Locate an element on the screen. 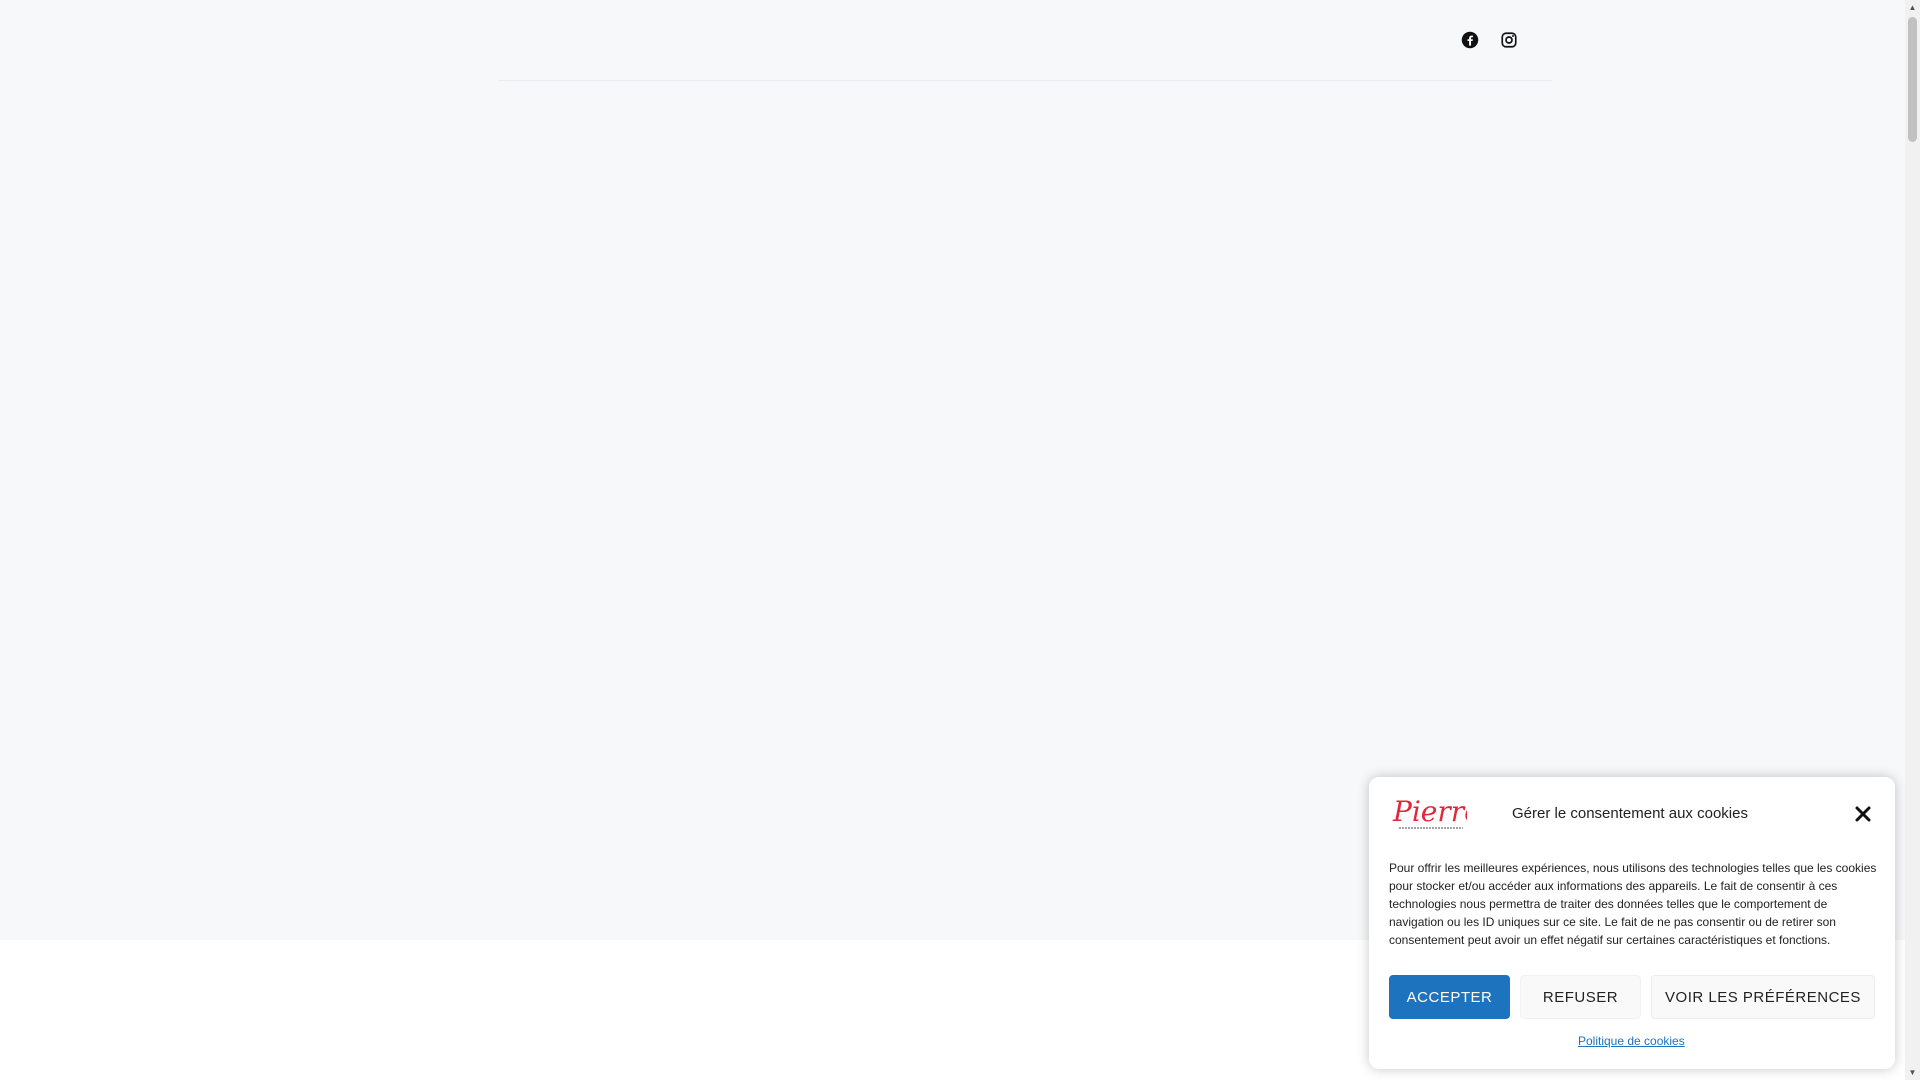  pierre-logo: Pierre is located at coordinates (1429, 812).